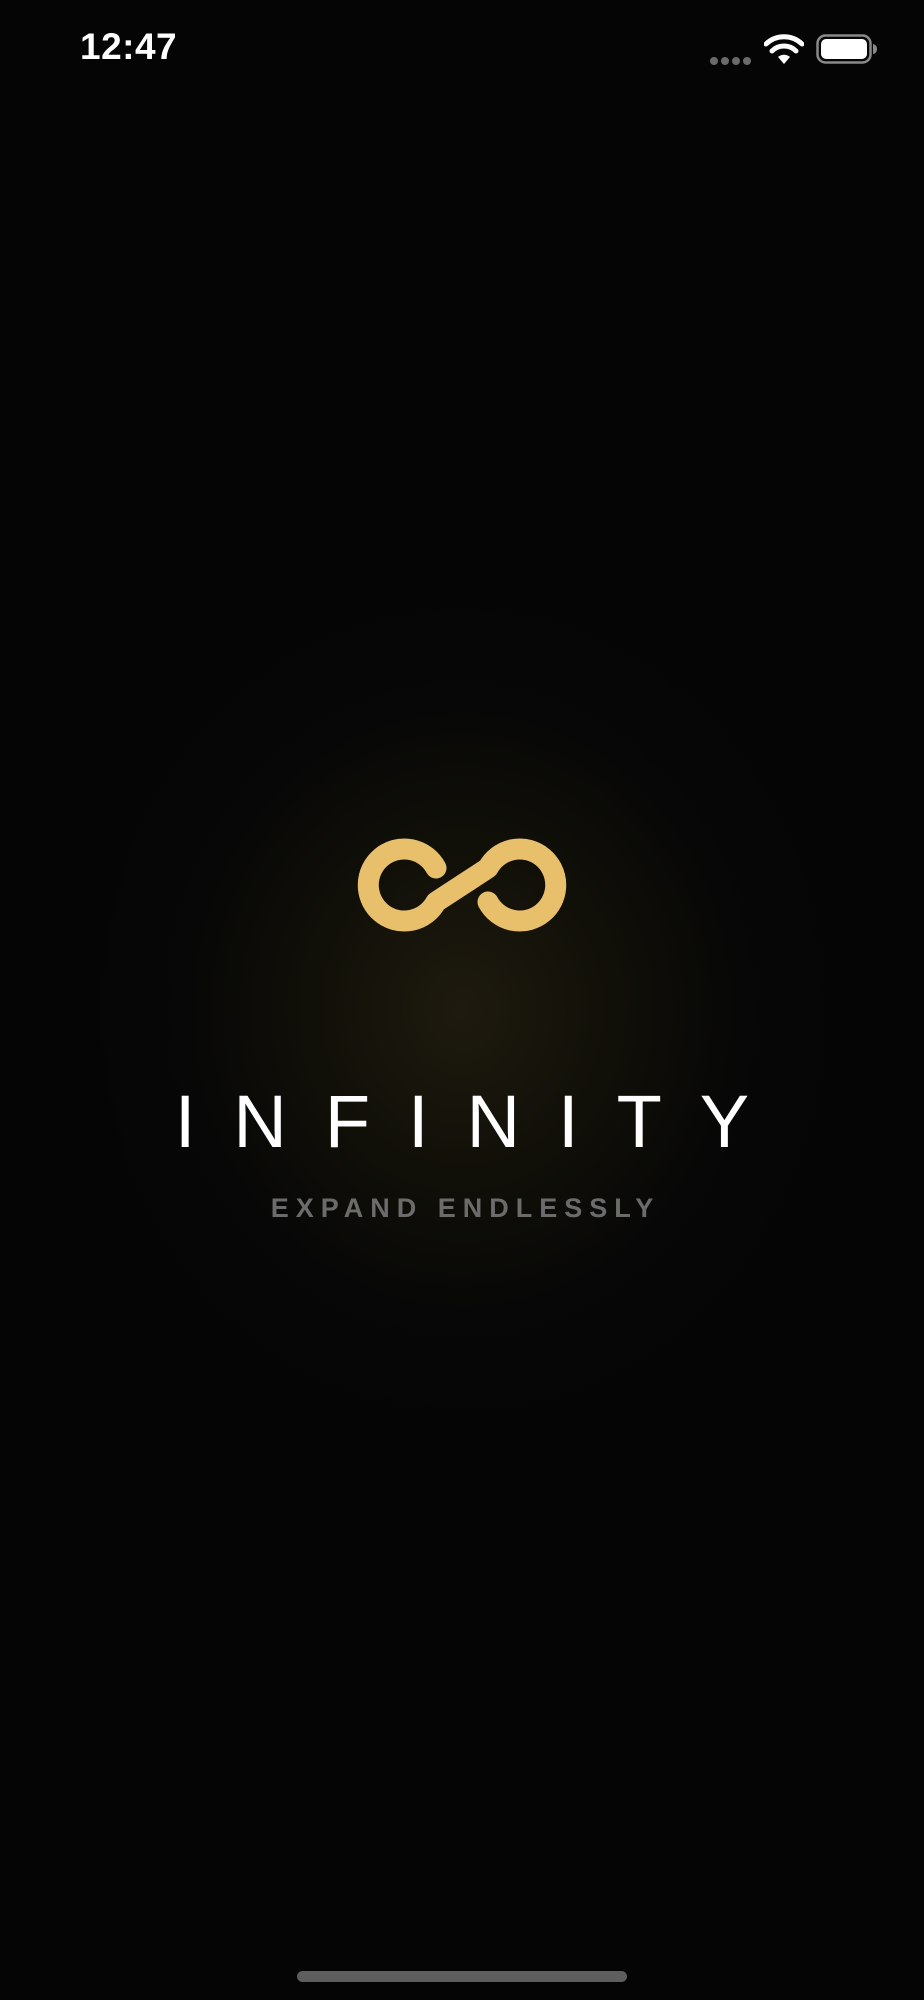  What do you see at coordinates (481, 1121) in the screenshot?
I see `app-title: INFINITY` at bounding box center [481, 1121].